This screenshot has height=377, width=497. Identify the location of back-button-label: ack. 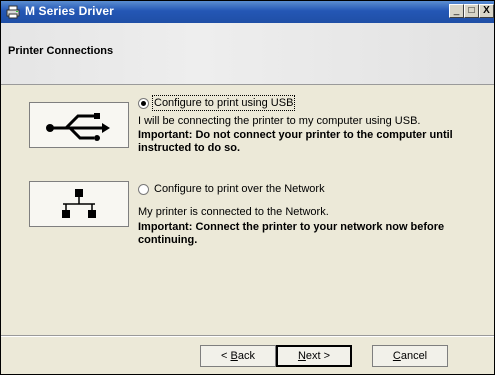
(246, 356).